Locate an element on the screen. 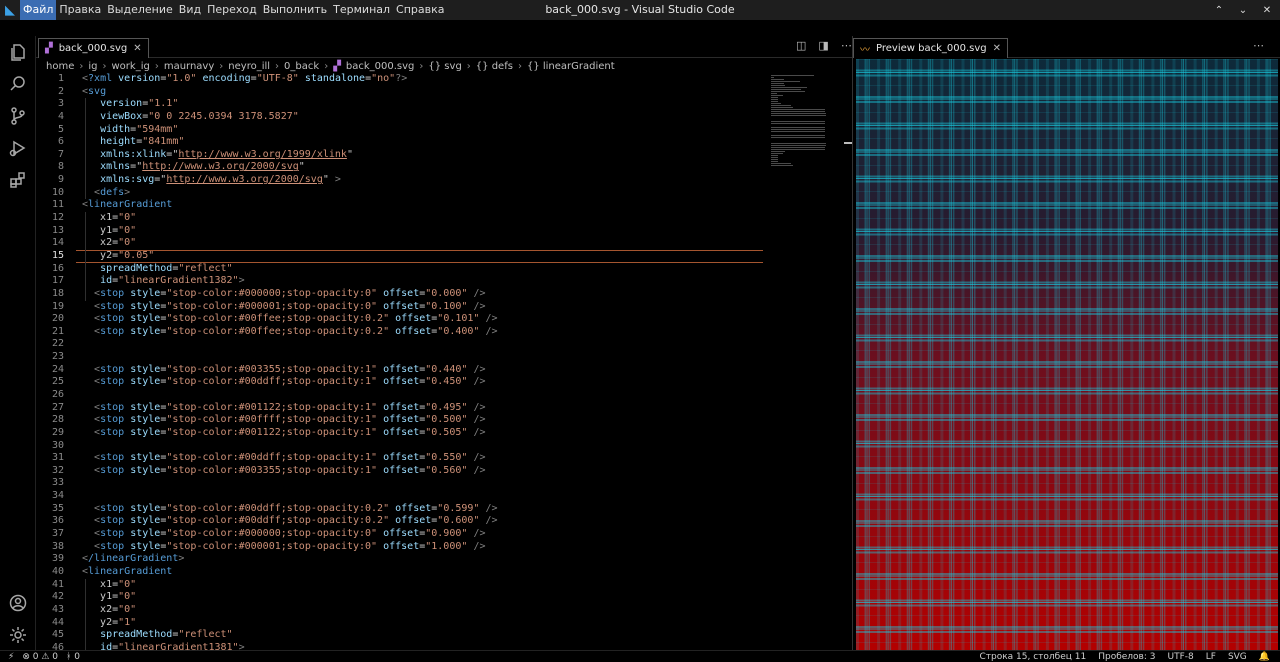  breadcrumb-item: neyro_ill is located at coordinates (249, 66).